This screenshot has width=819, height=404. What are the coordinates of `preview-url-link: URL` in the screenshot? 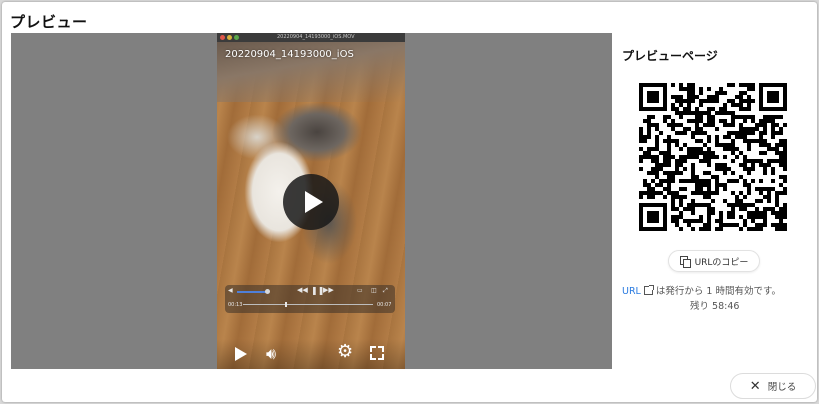 It's located at (631, 291).